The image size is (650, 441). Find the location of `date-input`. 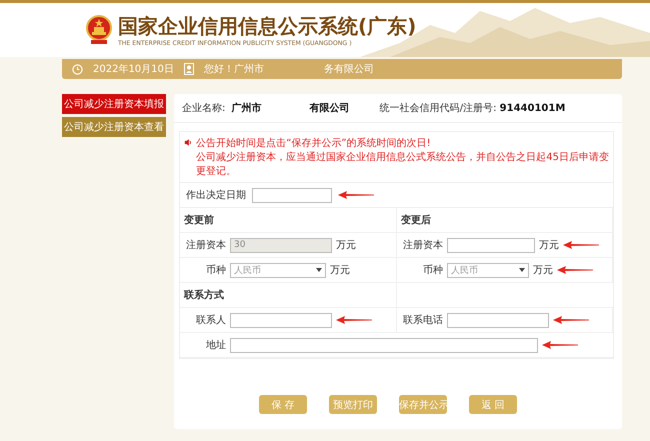

date-input is located at coordinates (292, 195).